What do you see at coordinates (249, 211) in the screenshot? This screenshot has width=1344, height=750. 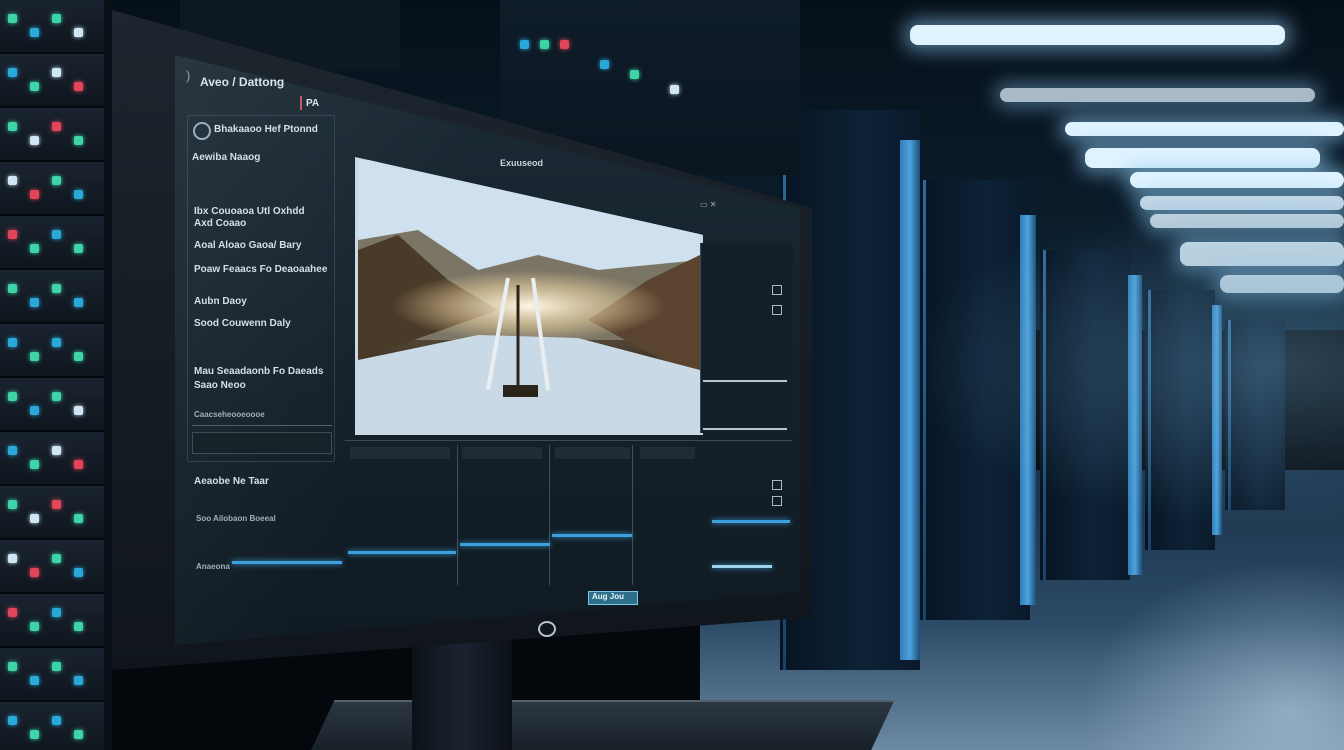 I see `sidebar-item: Ibx Couoaoa Utl Oxhdd` at bounding box center [249, 211].